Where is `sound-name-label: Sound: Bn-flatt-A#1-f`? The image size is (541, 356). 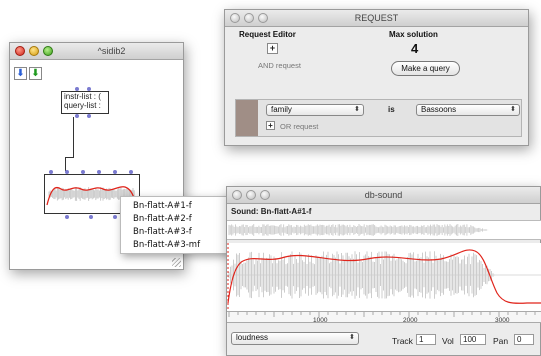 sound-name-label: Sound: Bn-flatt-A#1-f is located at coordinates (271, 211).